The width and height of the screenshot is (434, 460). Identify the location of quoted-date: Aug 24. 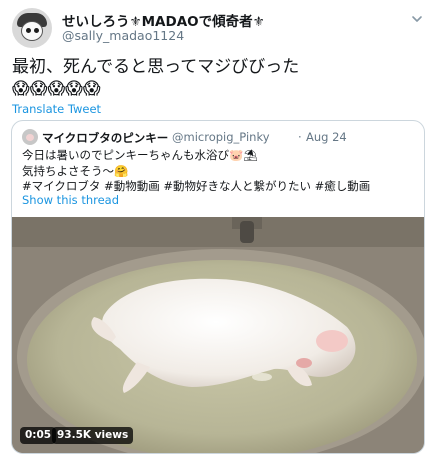
(326, 137).